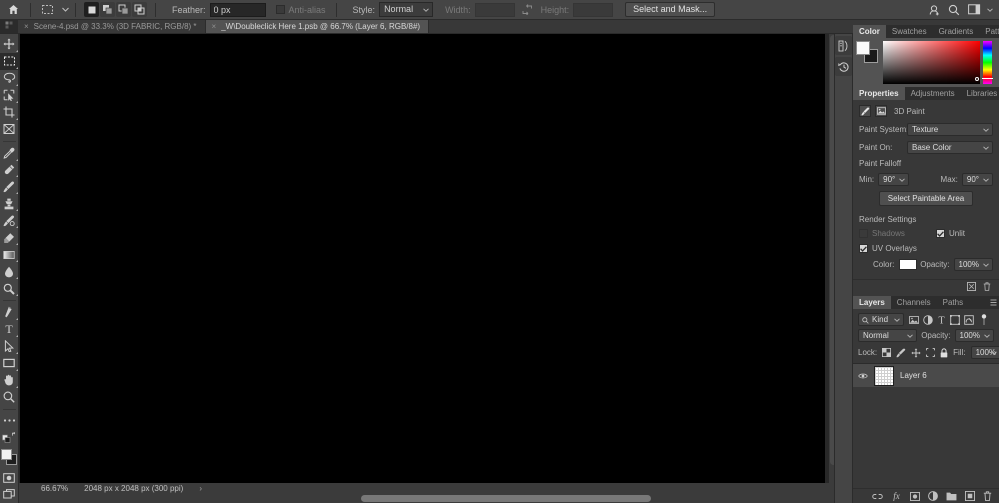  Describe the element at coordinates (974, 10) in the screenshot. I see `workspace-icon` at that location.